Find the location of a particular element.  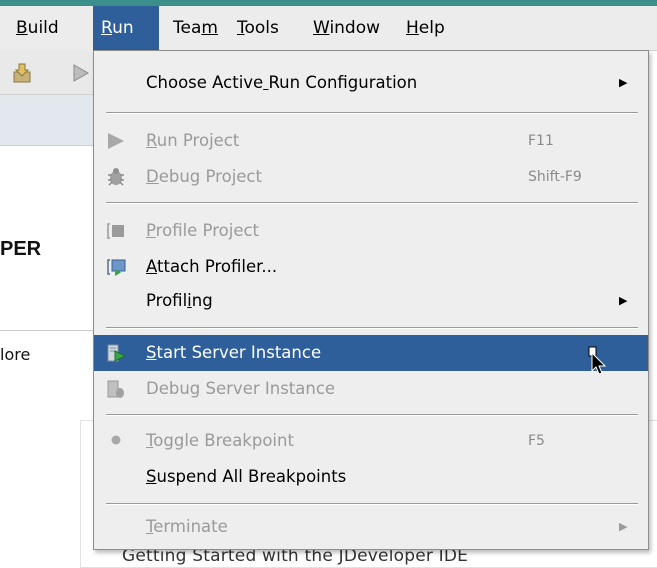

menu-item-label: Toggle Breakpoint is located at coordinates (220, 440).